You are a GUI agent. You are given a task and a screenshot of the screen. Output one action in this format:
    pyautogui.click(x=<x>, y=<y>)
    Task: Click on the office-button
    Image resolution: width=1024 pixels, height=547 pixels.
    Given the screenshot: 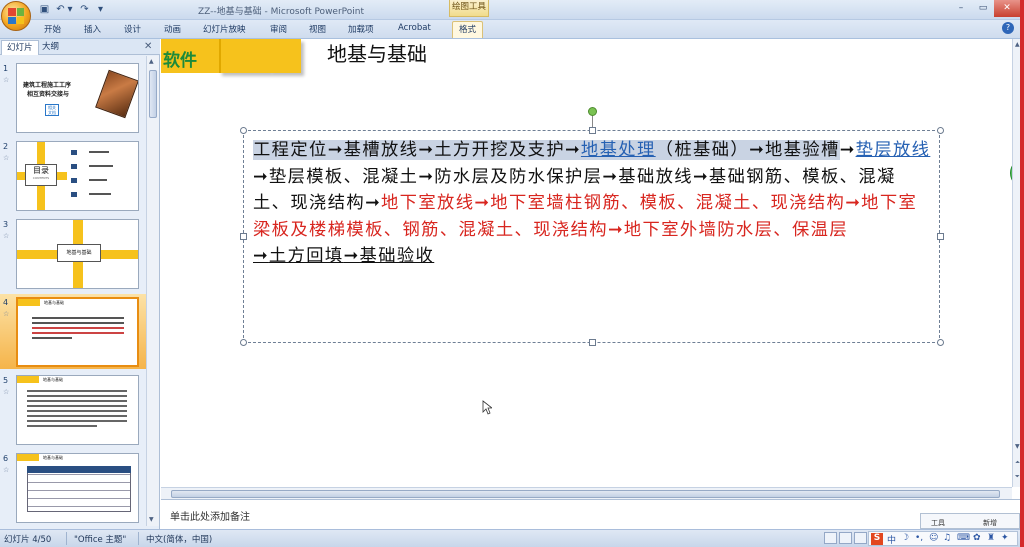 What is the action you would take?
    pyautogui.click(x=16, y=16)
    